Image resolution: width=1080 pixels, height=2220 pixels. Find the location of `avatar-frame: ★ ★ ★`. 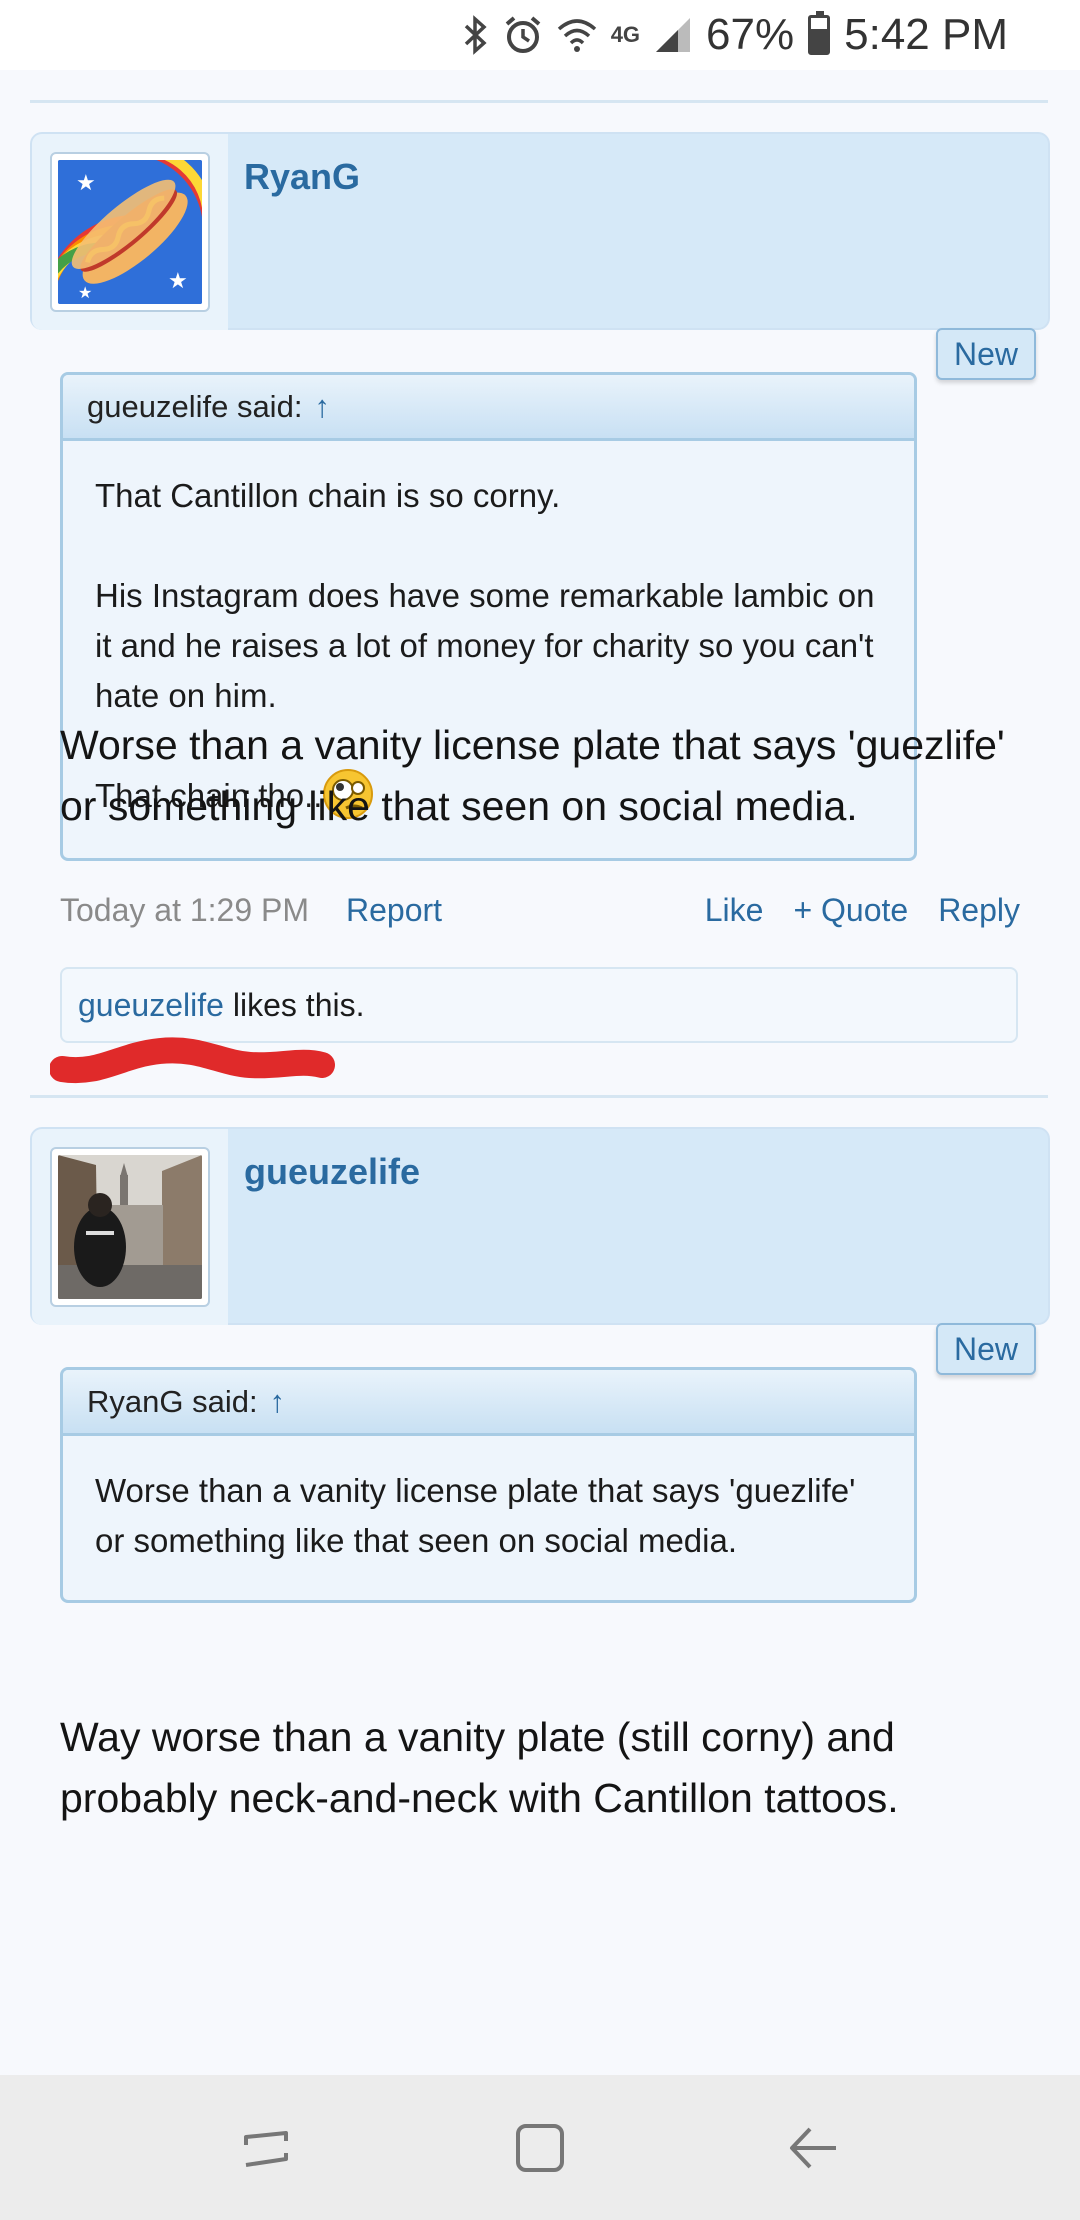

avatar-frame: ★ ★ ★ is located at coordinates (130, 232).